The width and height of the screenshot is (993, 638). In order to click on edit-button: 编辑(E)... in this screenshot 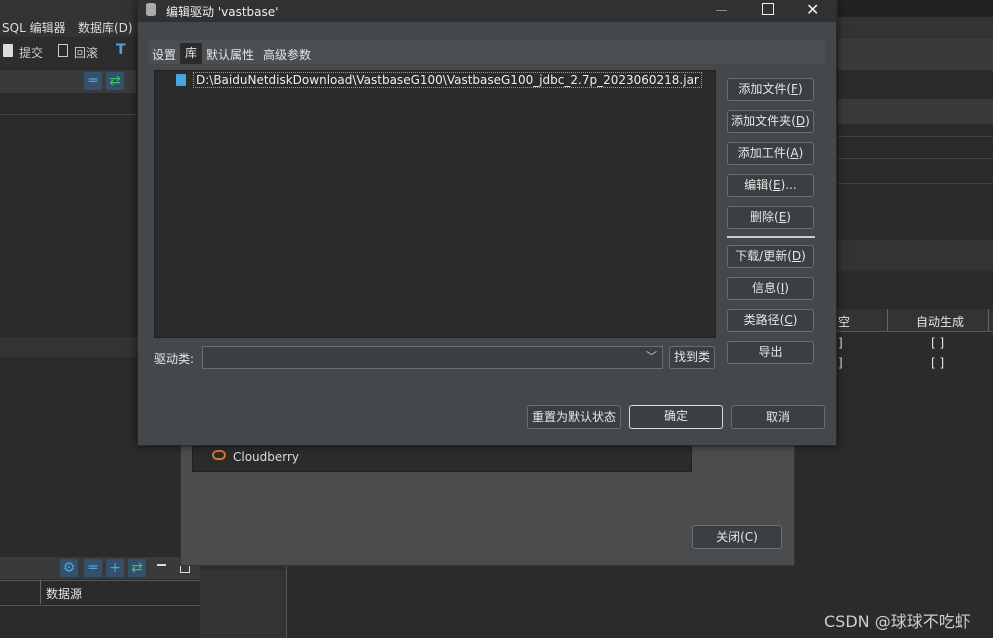, I will do `click(770, 185)`.